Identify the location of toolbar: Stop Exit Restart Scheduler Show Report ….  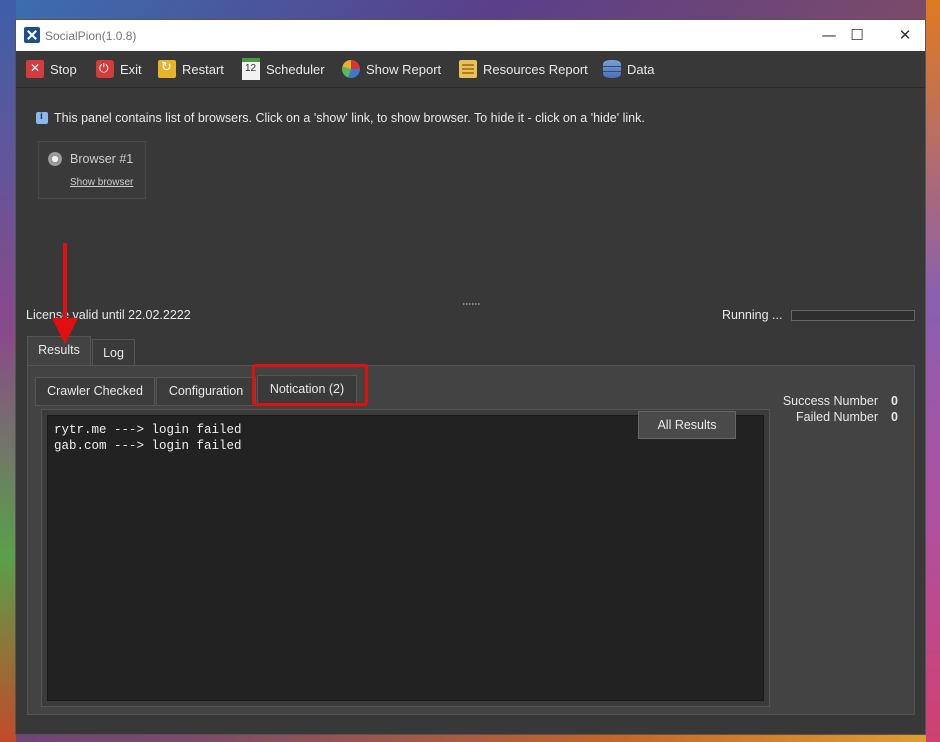
(470, 69).